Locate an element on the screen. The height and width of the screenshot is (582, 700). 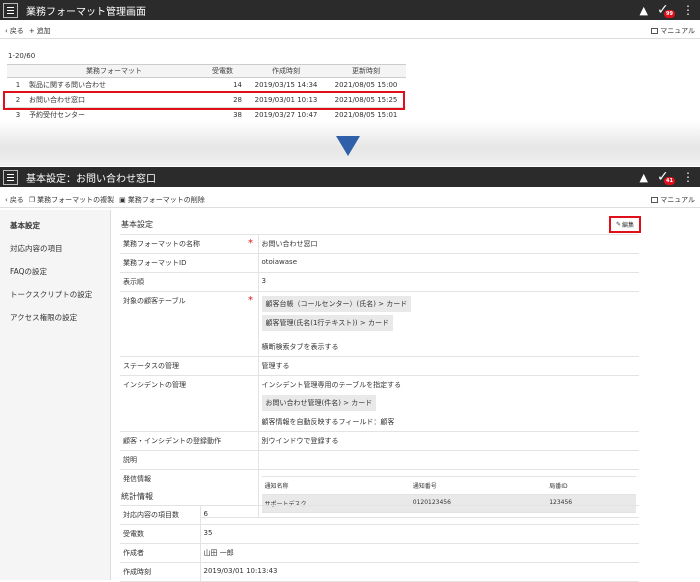
task-check-icon: ✓ 41 is located at coordinates (666, 177).